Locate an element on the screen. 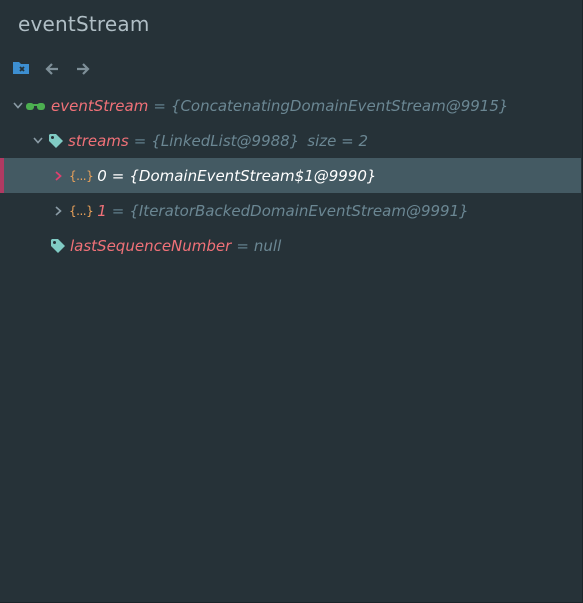 The image size is (583, 603). variable-name: lastSequenceNumber is located at coordinates (151, 245).